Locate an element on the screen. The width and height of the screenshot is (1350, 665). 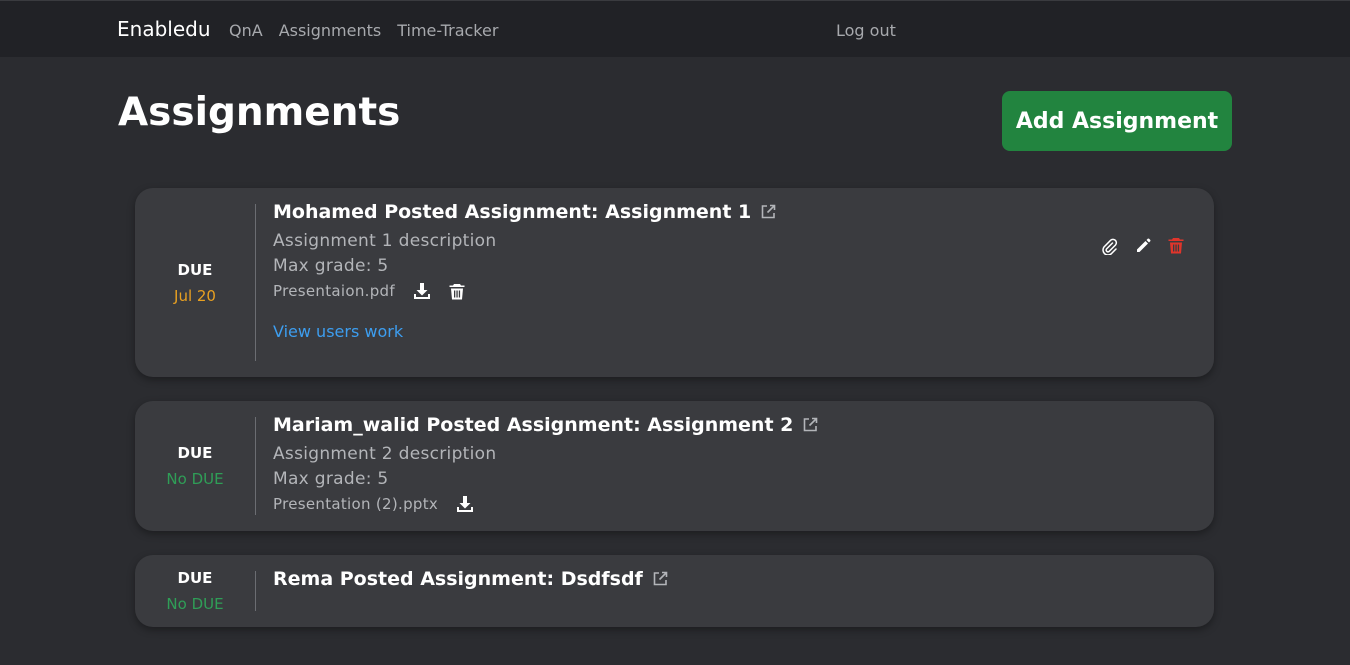
nav-link-time-tracker: Time-Tracker is located at coordinates (447, 30).